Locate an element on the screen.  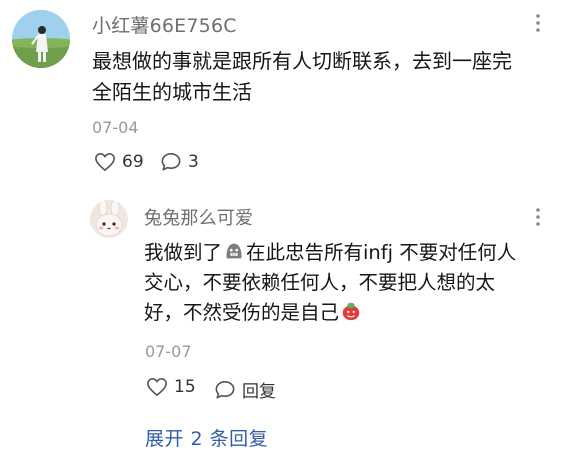
bunny-avatar-icon is located at coordinates (109, 219).